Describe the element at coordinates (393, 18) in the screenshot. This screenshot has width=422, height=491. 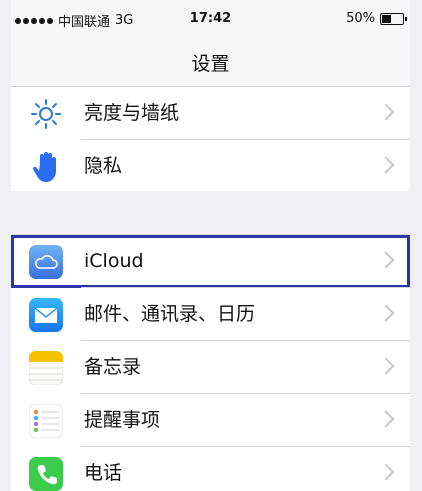
I see `battery-icon` at that location.